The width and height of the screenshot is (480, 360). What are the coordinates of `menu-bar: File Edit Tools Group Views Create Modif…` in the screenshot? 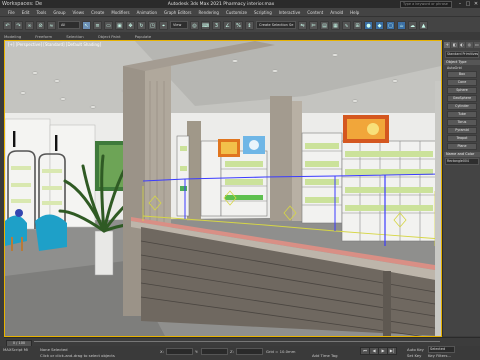 It's located at (240, 12).